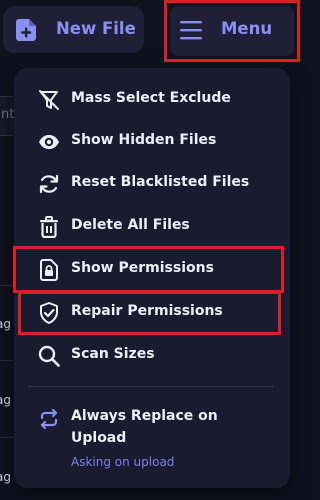 The width and height of the screenshot is (320, 500). I want to click on menu-item-delete-all-files: Delete All Files, so click(152, 227).